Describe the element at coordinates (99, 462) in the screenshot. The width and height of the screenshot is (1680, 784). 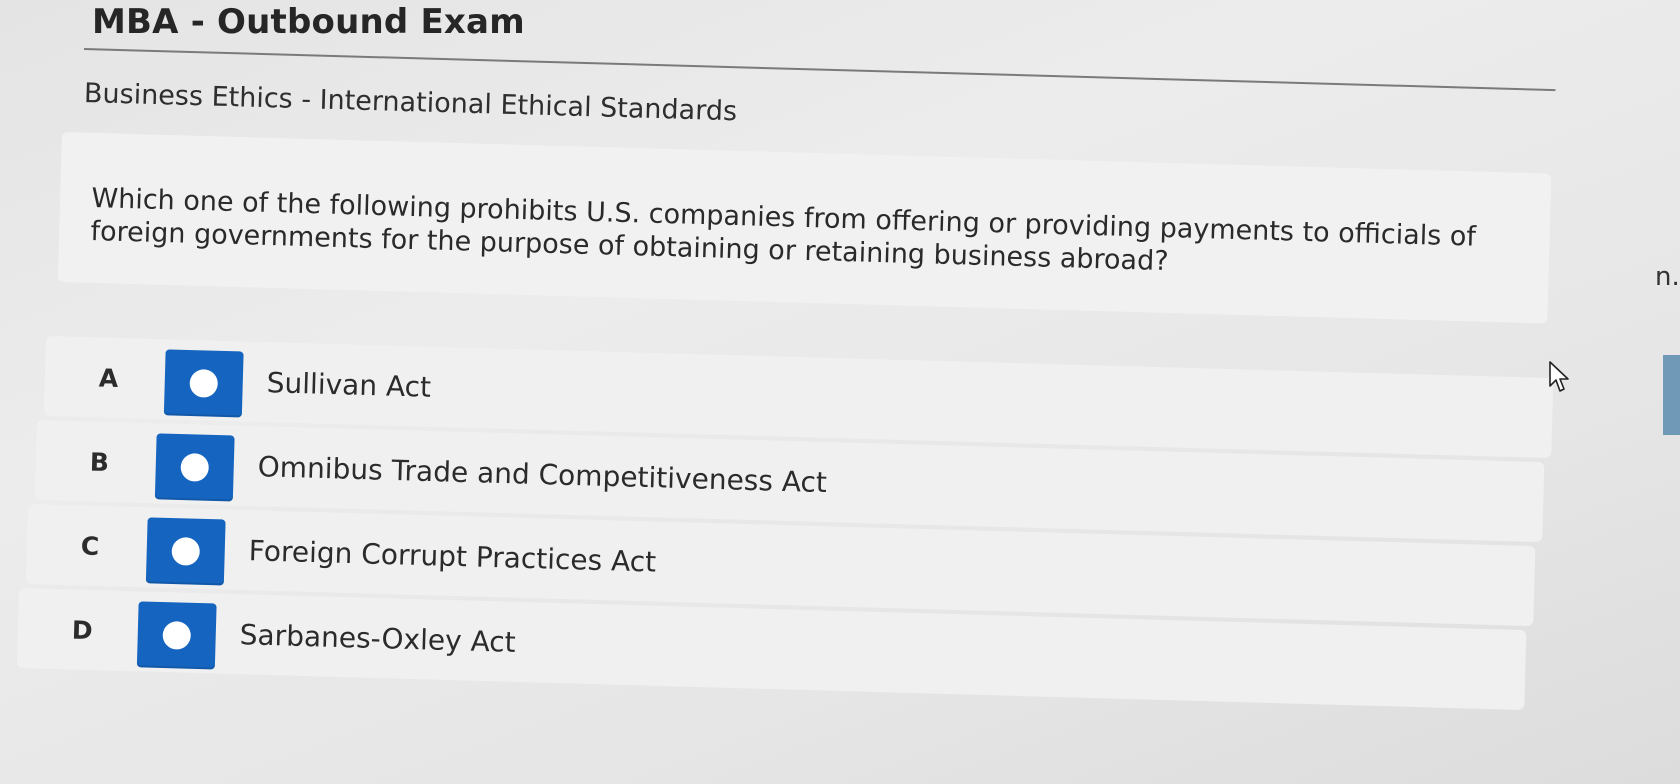
I see `option-letter: B` at that location.